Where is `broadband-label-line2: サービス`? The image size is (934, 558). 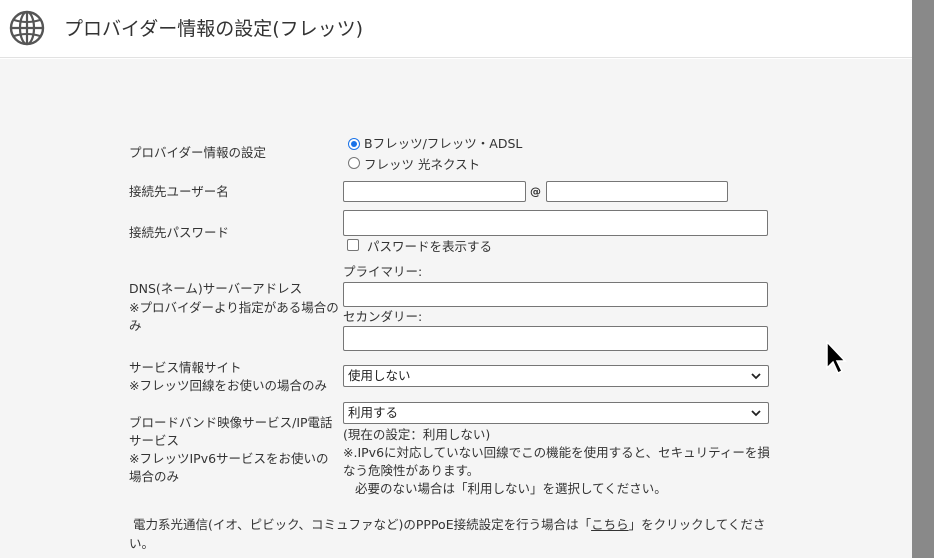 broadband-label-line2: サービス is located at coordinates (154, 440).